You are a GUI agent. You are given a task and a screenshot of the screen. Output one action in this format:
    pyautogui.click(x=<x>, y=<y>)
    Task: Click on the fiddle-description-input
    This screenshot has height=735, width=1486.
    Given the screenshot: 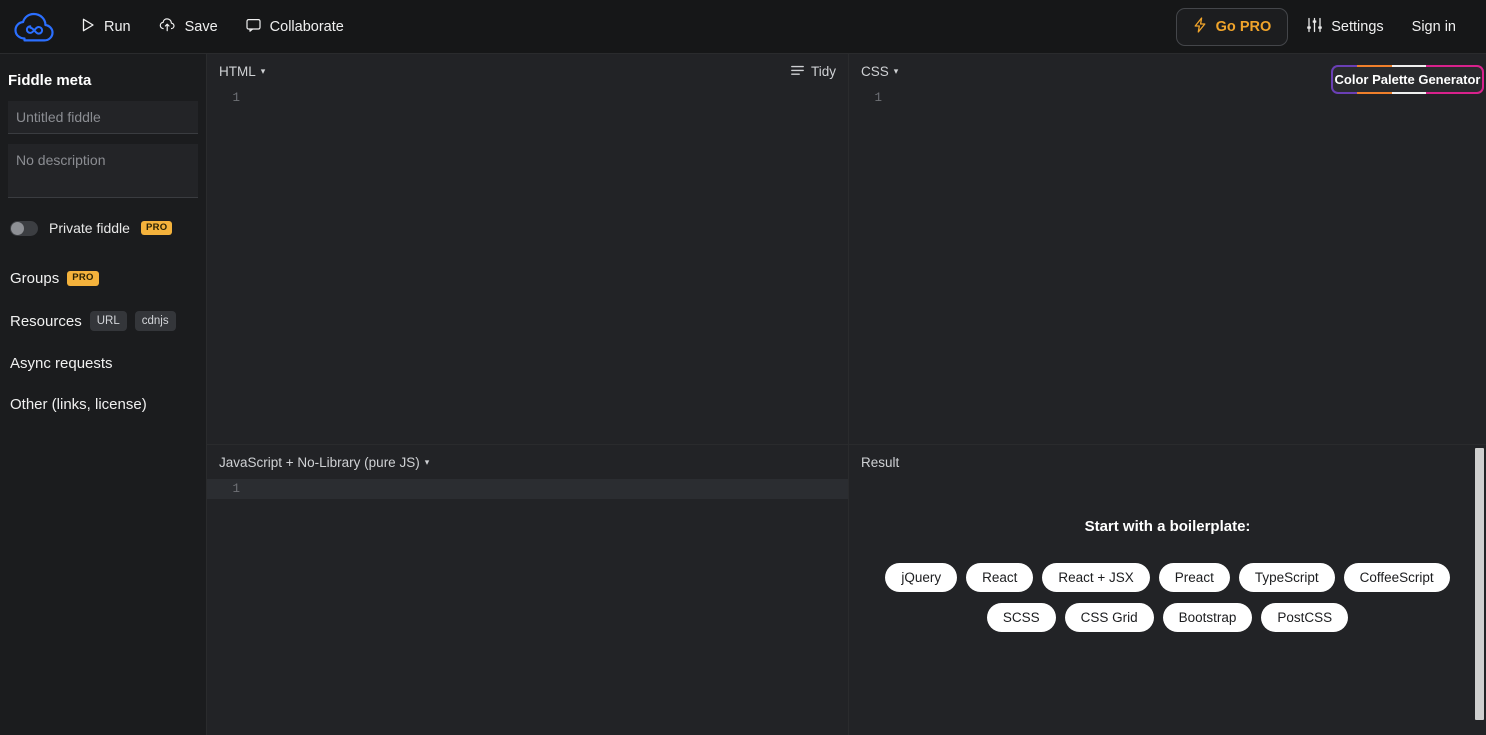 What is the action you would take?
    pyautogui.click(x=103, y=171)
    